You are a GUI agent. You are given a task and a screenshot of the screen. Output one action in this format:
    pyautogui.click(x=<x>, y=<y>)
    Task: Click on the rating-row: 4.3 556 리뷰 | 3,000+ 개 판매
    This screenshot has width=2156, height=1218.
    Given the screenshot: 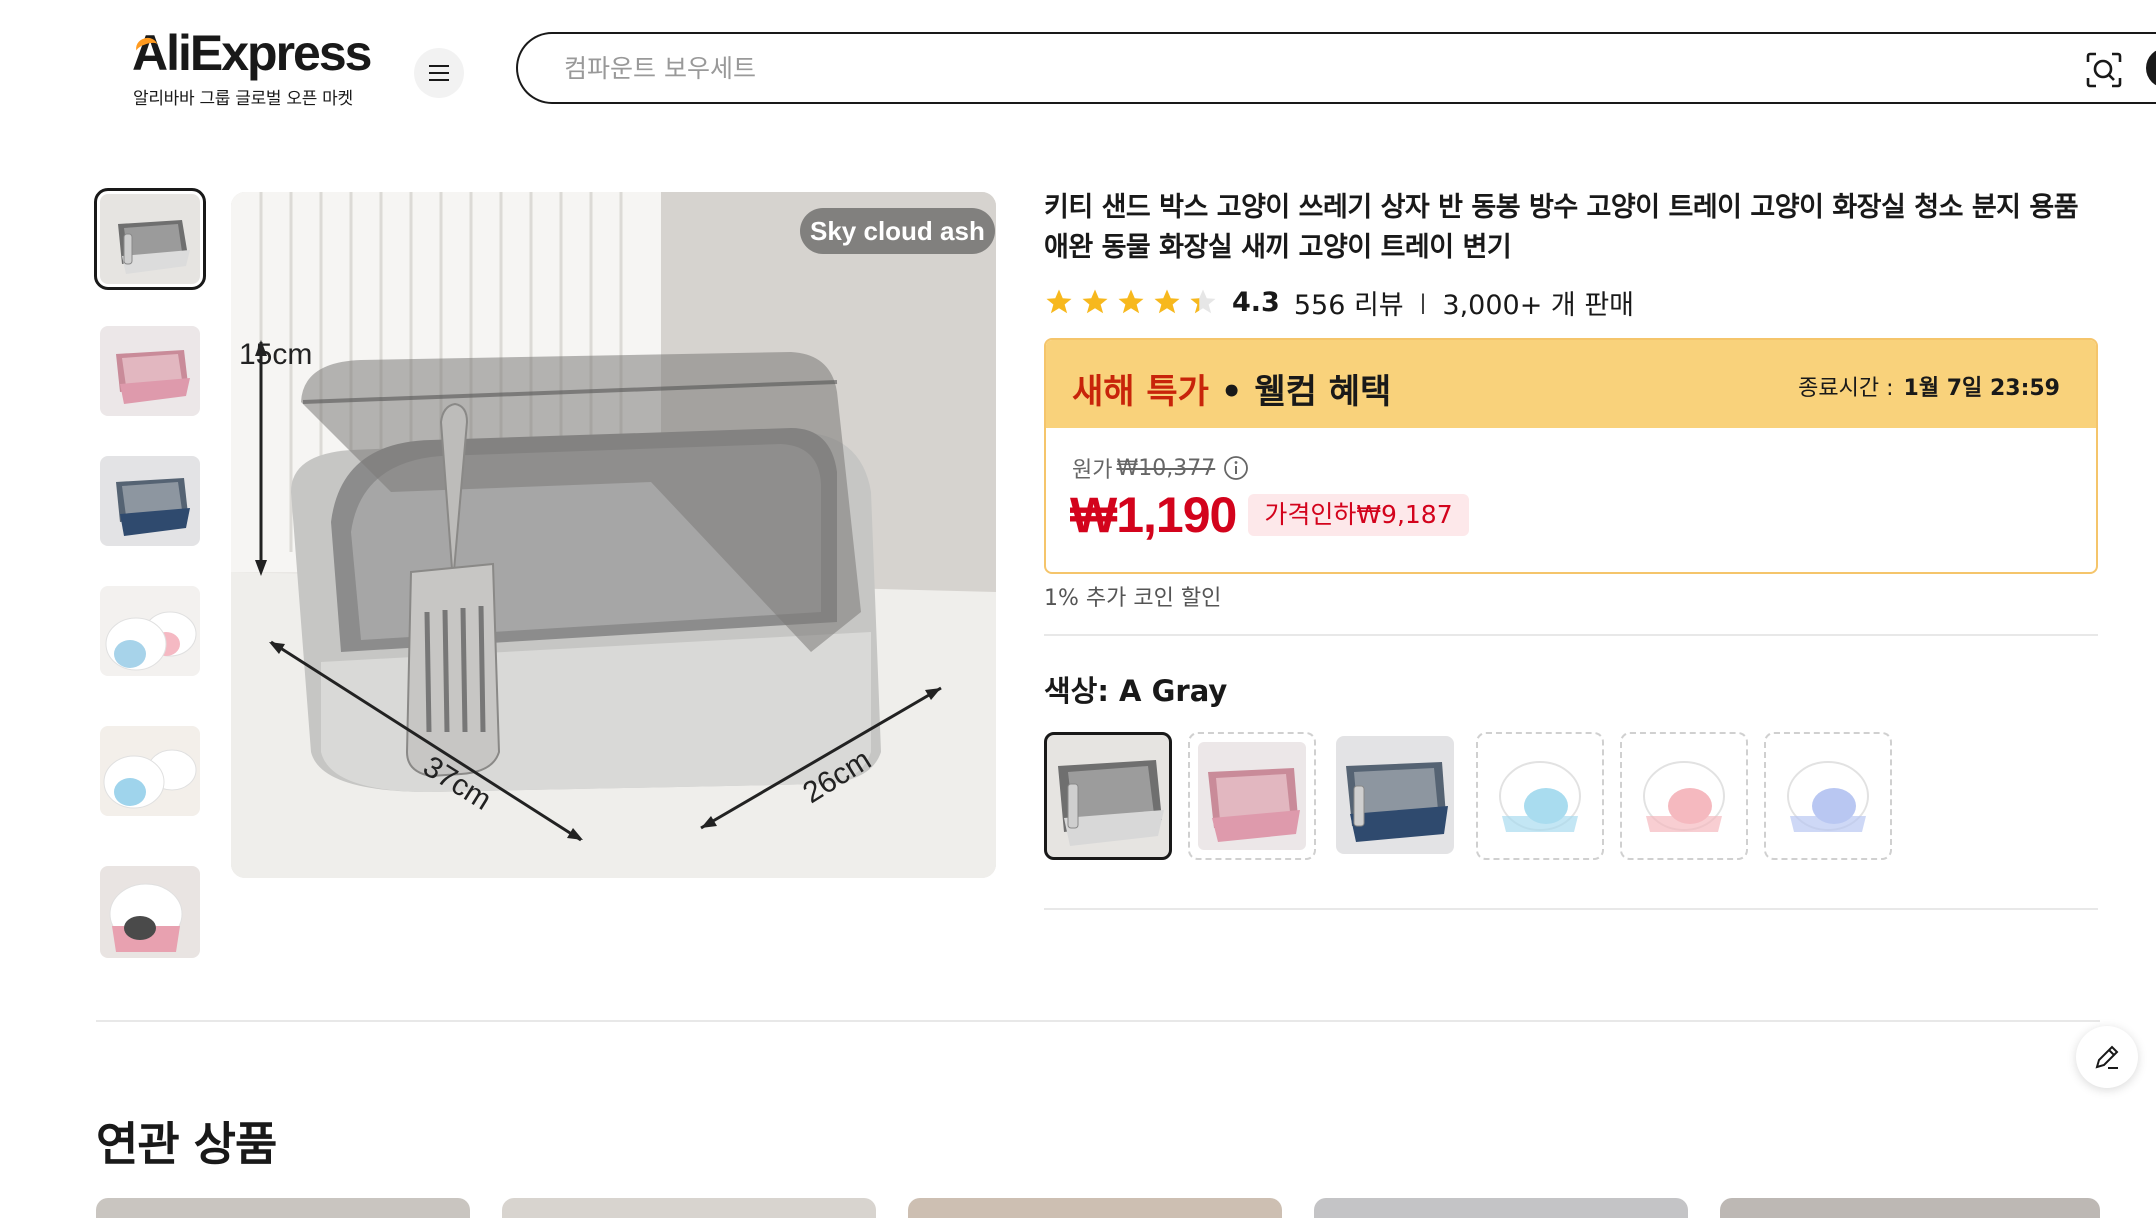 What is the action you would take?
    pyautogui.click(x=1339, y=302)
    